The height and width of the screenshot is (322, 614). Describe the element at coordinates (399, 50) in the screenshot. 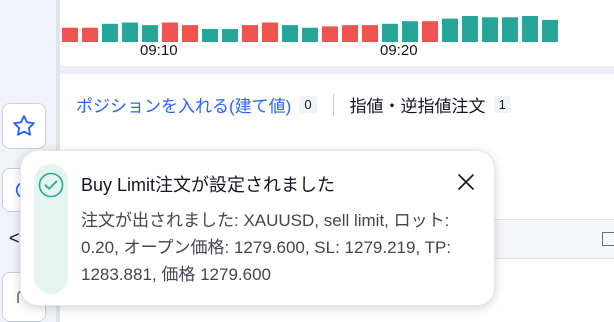

I see `time-label-2: 09:20` at that location.